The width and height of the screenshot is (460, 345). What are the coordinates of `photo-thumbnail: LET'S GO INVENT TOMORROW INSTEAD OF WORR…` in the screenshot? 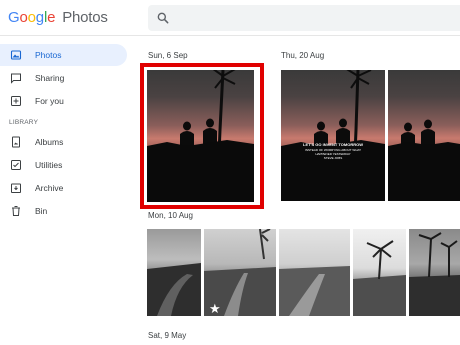 It's located at (333, 135).